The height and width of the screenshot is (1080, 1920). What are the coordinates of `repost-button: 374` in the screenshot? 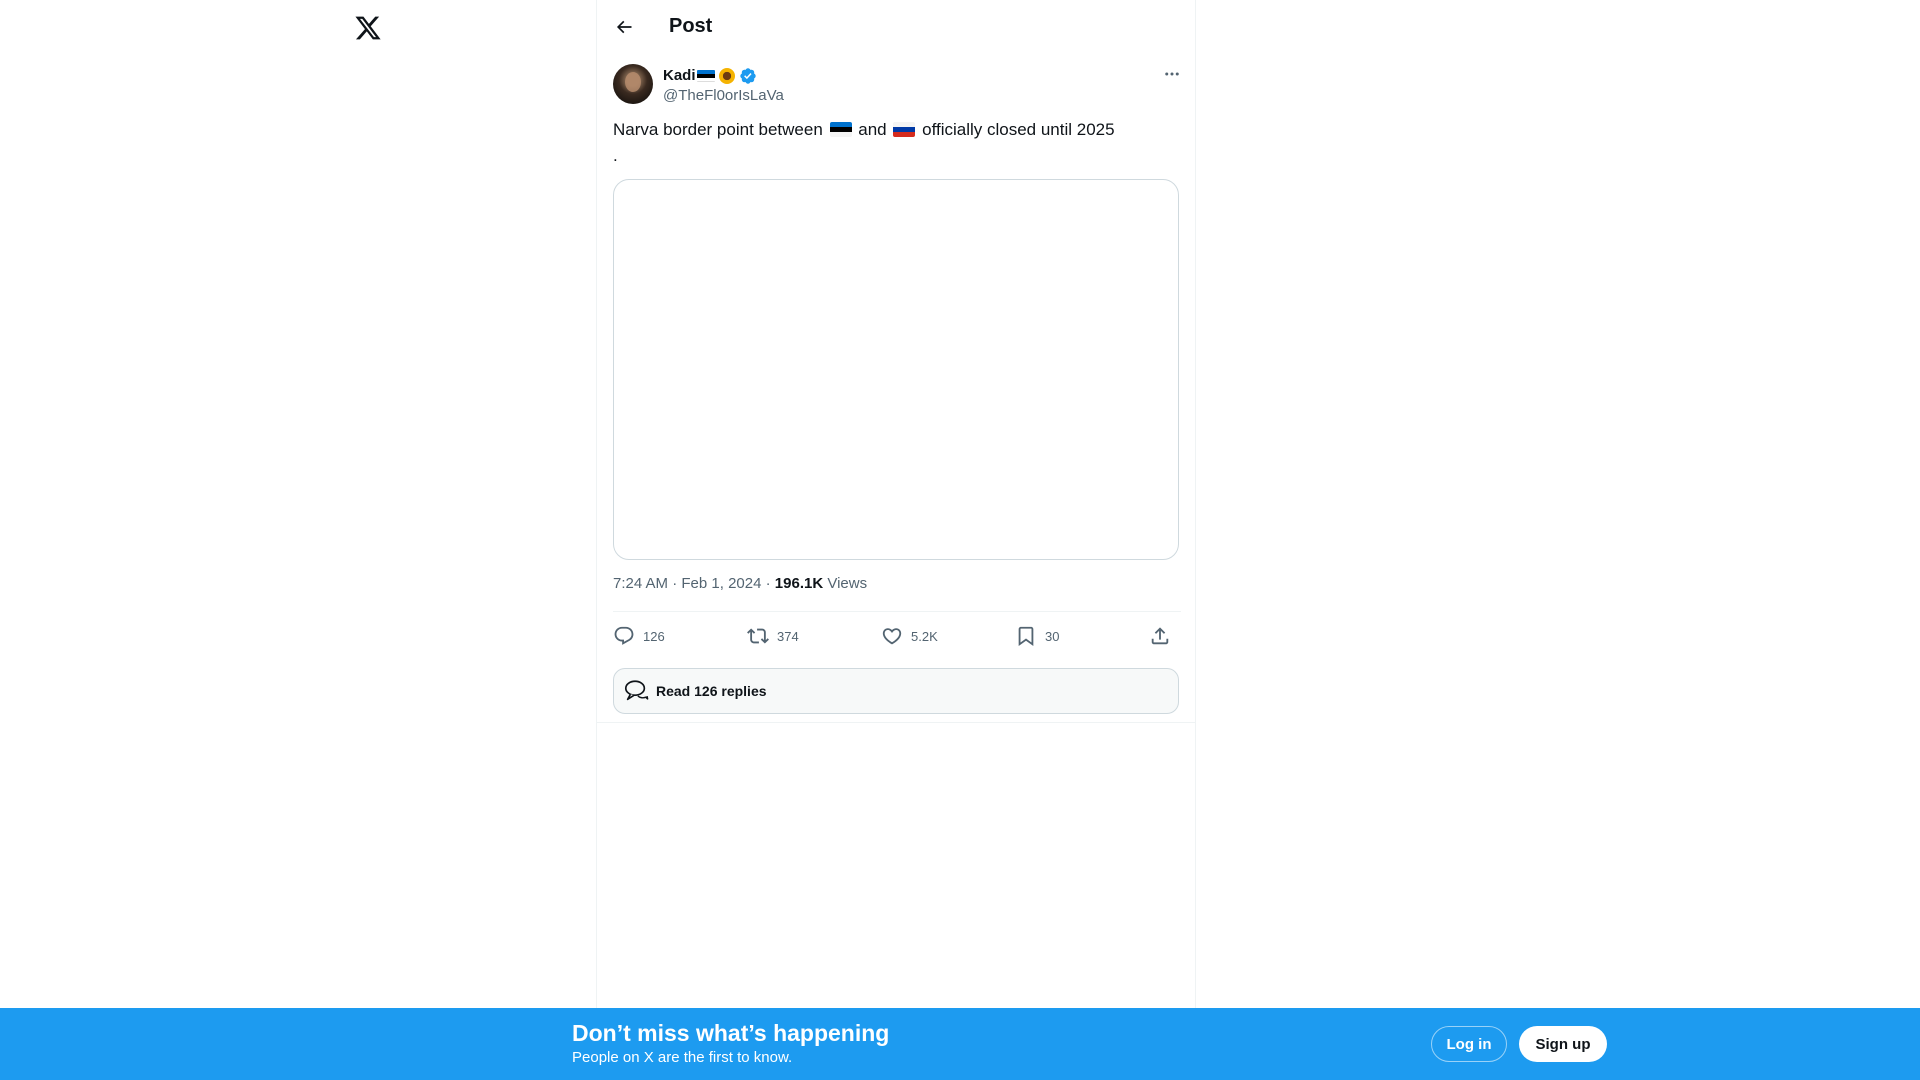 It's located at (773, 636).